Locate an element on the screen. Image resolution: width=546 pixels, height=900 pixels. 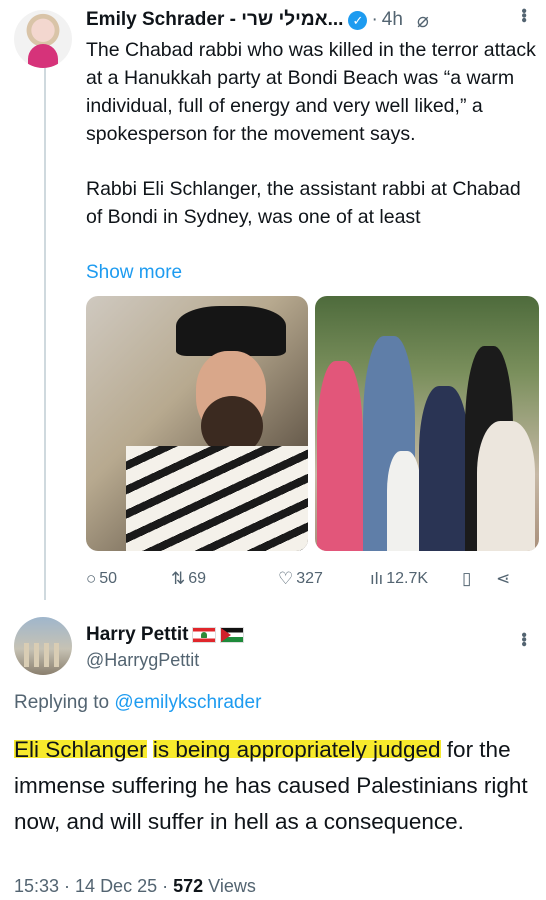
reply-views-label: Views is located at coordinates (229, 886).